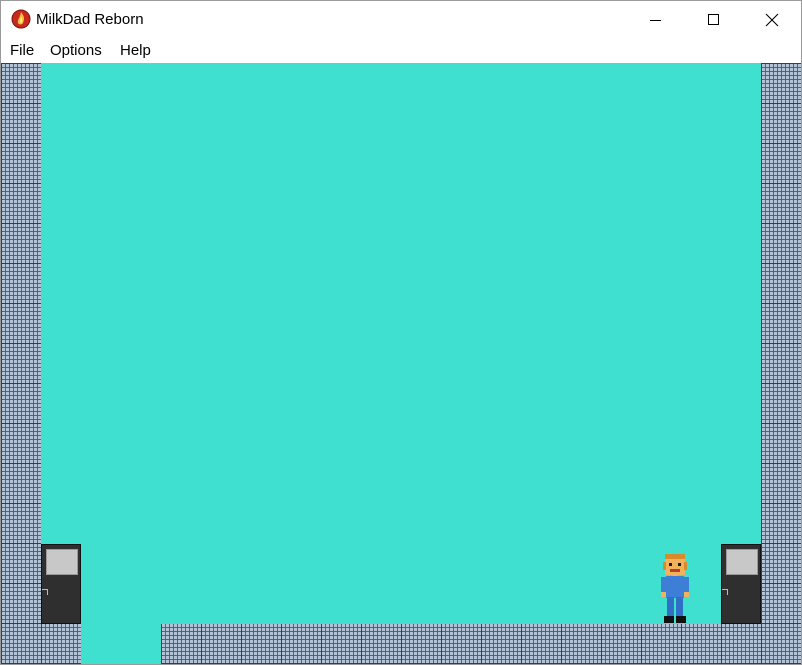 This screenshot has width=802, height=665. I want to click on right-door, so click(741, 584).